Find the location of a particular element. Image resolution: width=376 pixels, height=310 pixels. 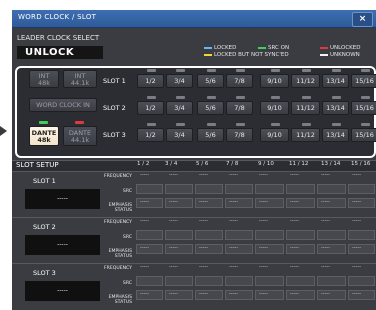

slot-2-ch-8-led is located at coordinates (365, 97).